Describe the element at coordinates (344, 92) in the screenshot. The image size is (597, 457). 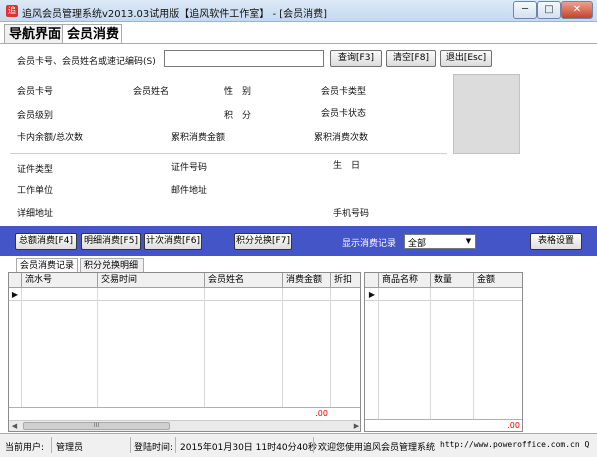
I see `card-type-label: 会员卡类型` at that location.